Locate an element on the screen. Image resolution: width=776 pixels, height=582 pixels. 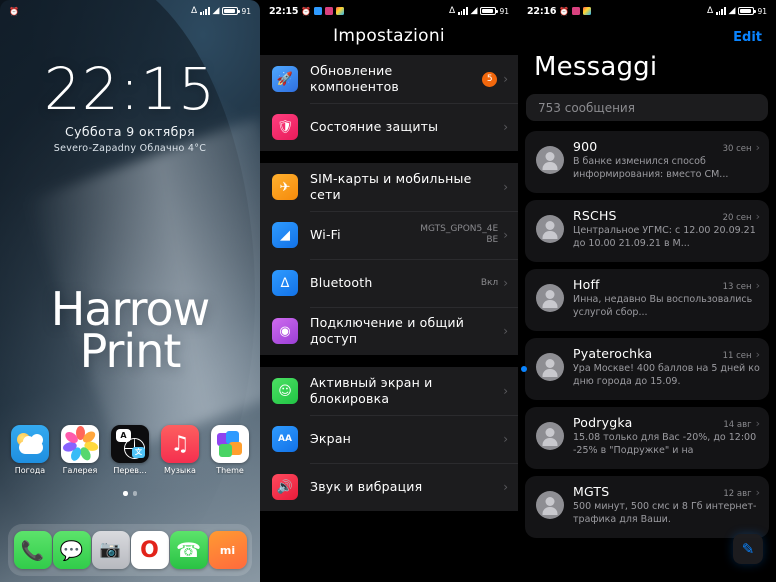
wallpaper-text: Harrow Print is located at coordinates (130, 330).